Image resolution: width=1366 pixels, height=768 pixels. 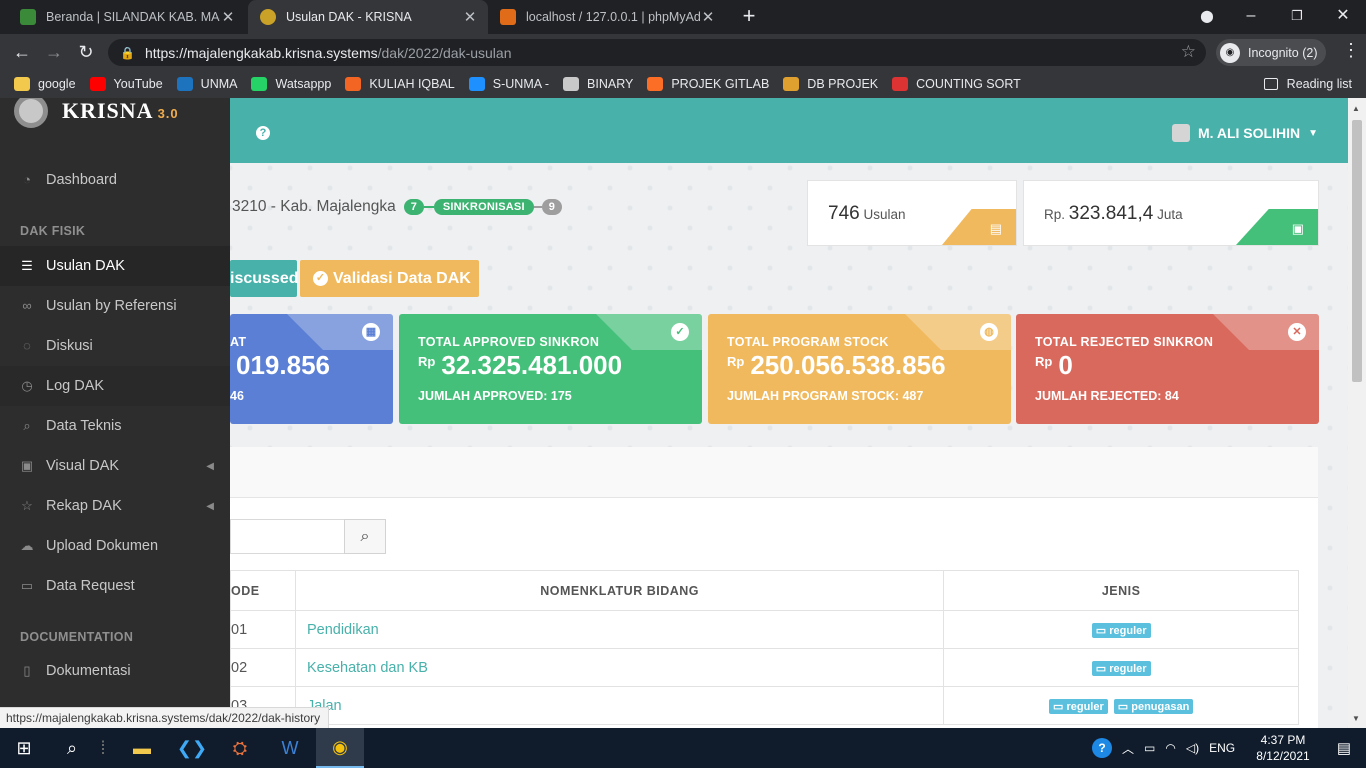 What do you see at coordinates (1121, 629) in the screenshot?
I see `jenis-cell: ▭ reguler` at bounding box center [1121, 629].